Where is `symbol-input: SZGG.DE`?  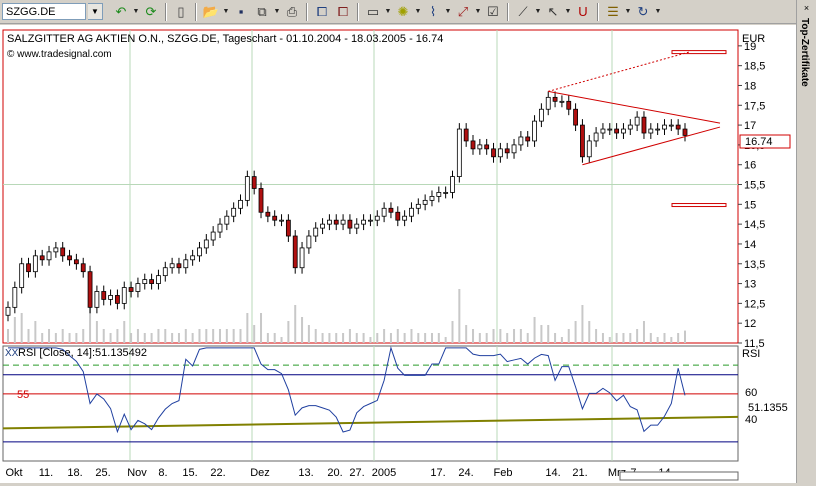 symbol-input: SZGG.DE is located at coordinates (44, 11).